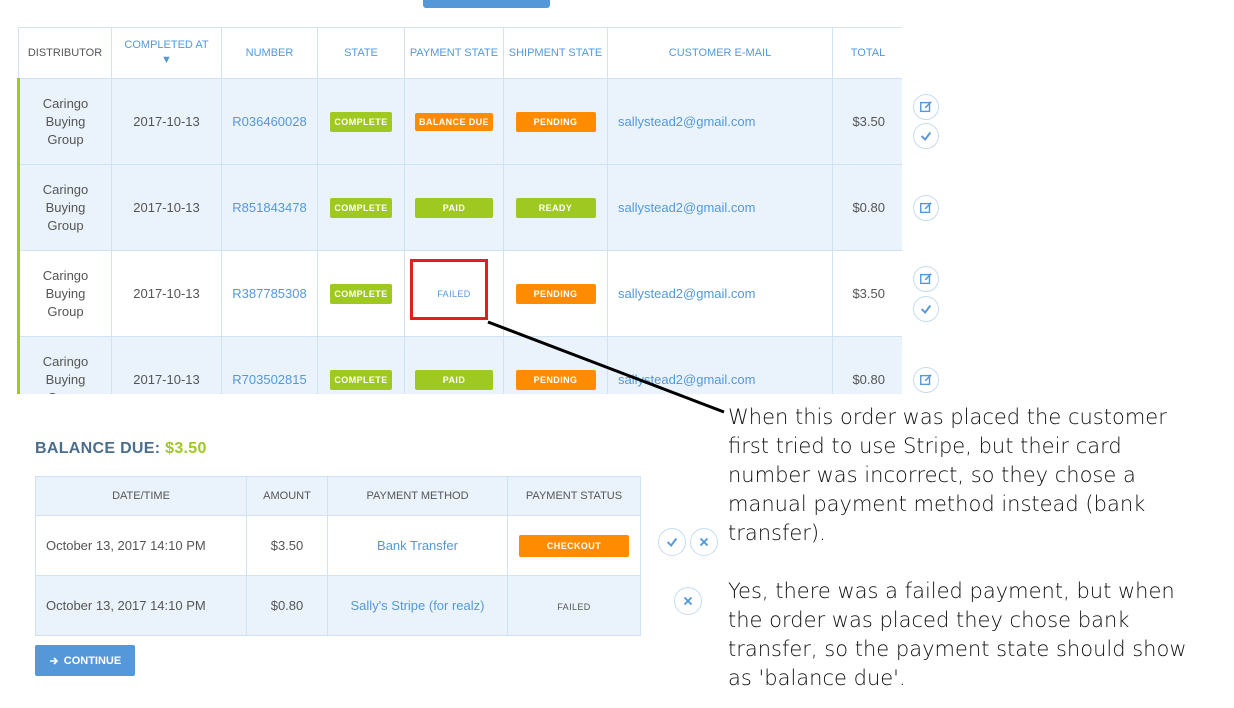  I want to click on payment-amount: $3.50, so click(287, 545).